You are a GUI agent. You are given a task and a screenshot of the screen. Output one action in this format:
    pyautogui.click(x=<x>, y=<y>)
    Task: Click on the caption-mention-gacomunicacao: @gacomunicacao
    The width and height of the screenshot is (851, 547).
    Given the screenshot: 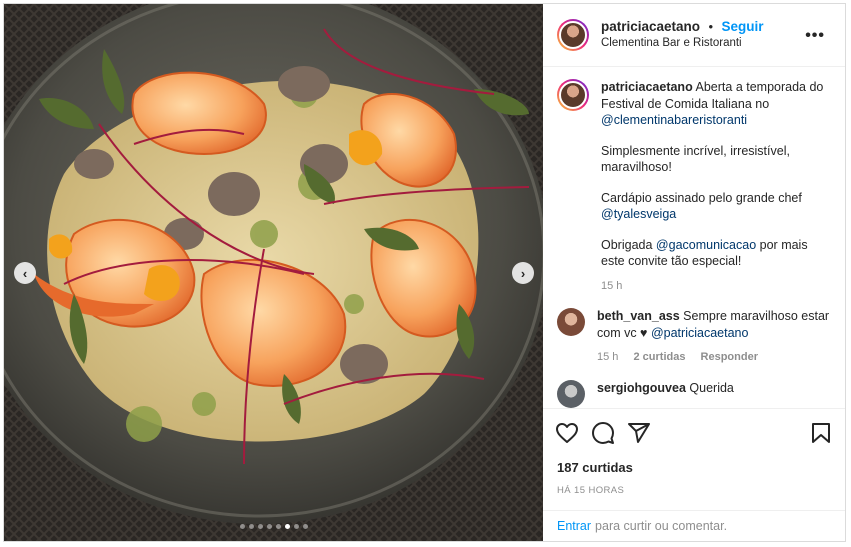 What is the action you would take?
    pyautogui.click(x=706, y=245)
    